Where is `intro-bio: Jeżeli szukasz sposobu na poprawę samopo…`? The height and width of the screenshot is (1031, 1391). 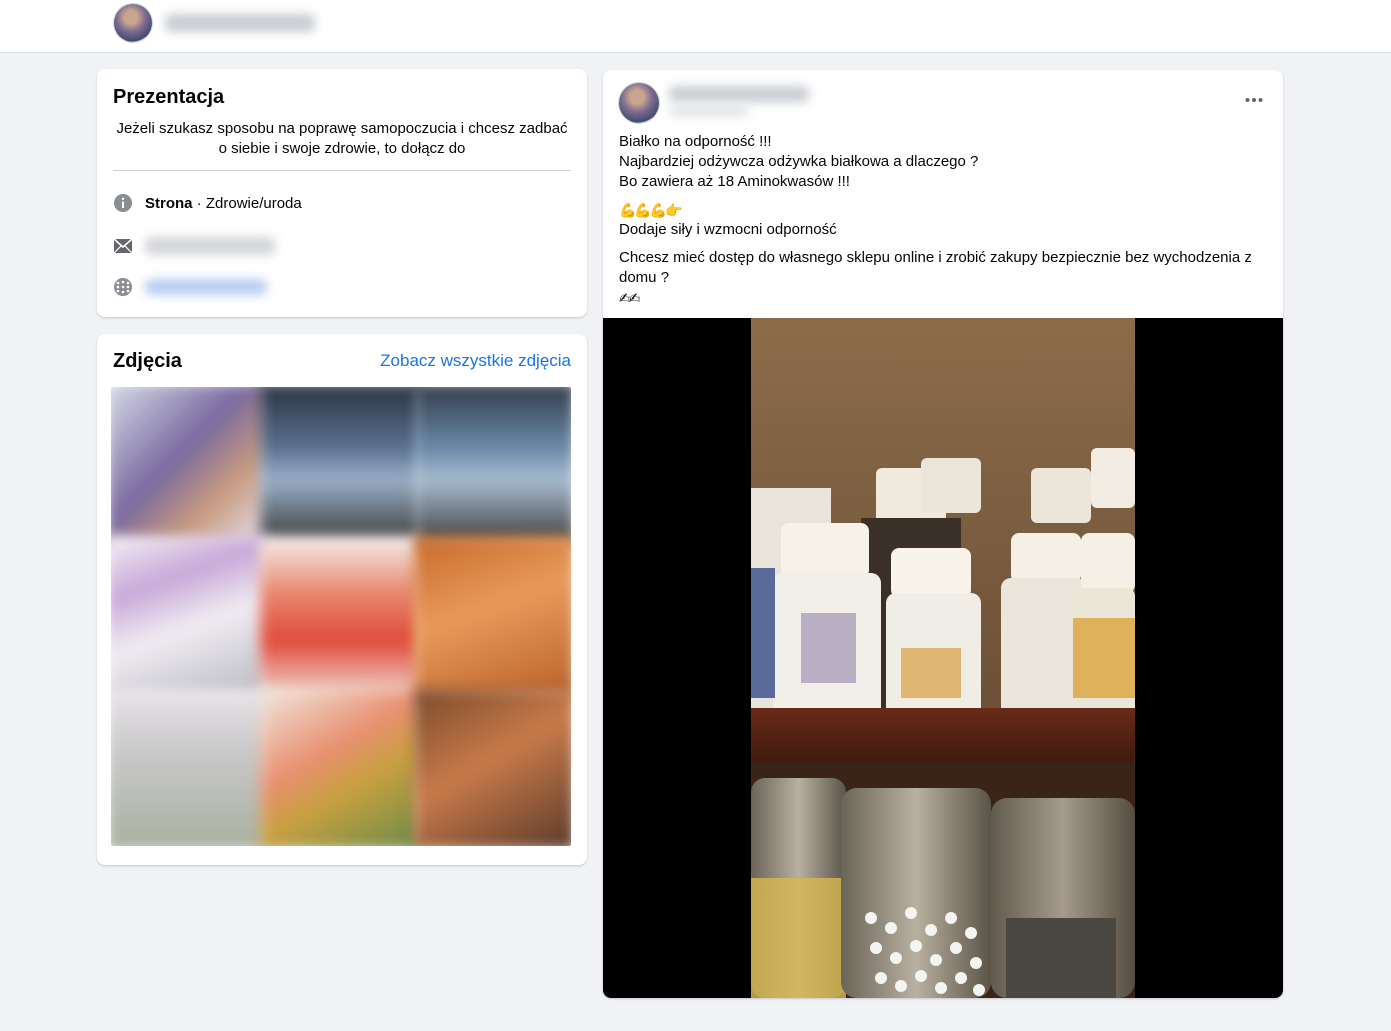
intro-bio: Jeżeli szukasz sposobu na poprawę samopo… is located at coordinates (342, 138).